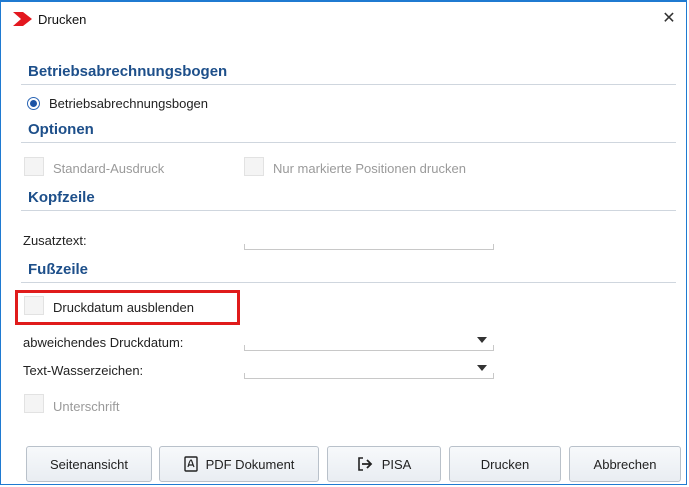 Image resolution: width=689 pixels, height=487 pixels. What do you see at coordinates (128, 103) in the screenshot?
I see `radio-label-betriebsabrechnungsbogen: Betriebsabrechnungsbogen` at bounding box center [128, 103].